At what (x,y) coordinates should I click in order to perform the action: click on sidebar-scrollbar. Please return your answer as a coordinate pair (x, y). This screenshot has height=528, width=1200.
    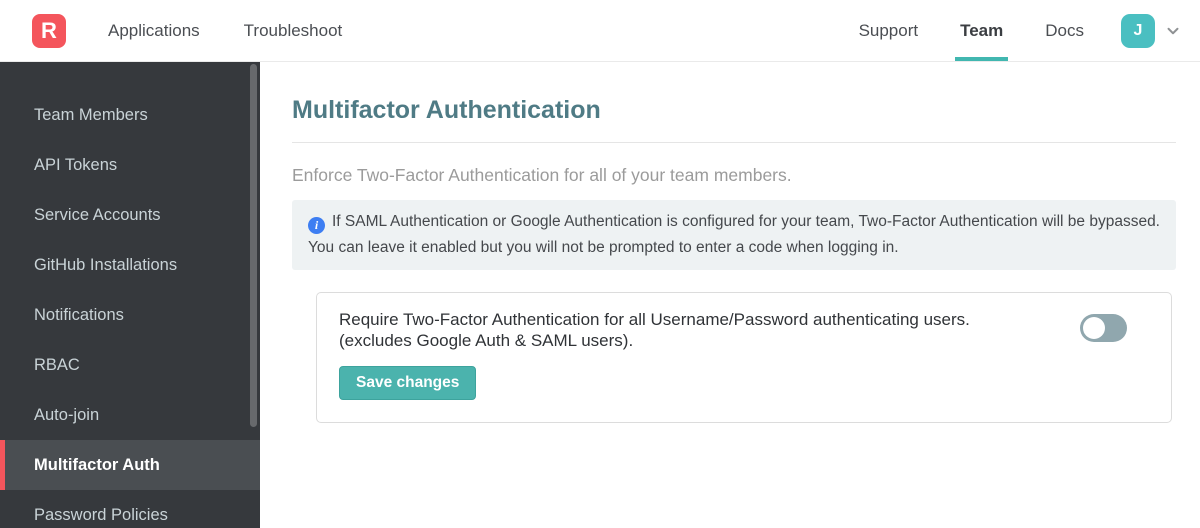
    Looking at the image, I should click on (253, 245).